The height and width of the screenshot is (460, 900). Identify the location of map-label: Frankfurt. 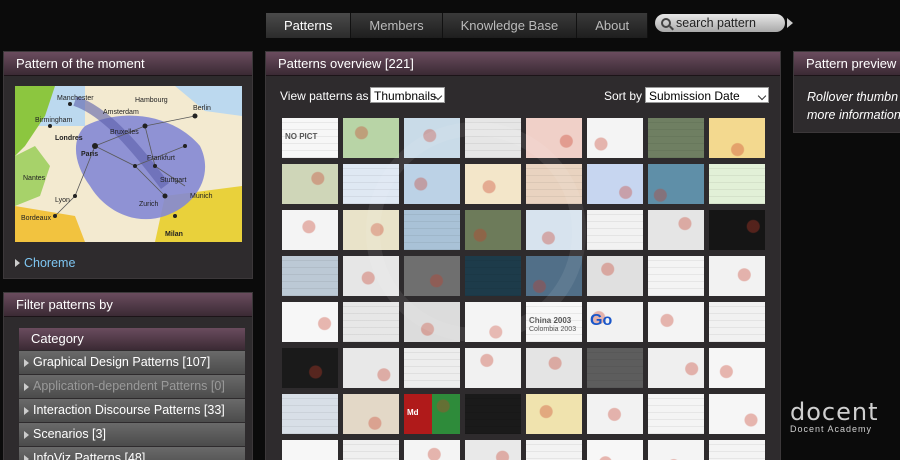
(161, 158).